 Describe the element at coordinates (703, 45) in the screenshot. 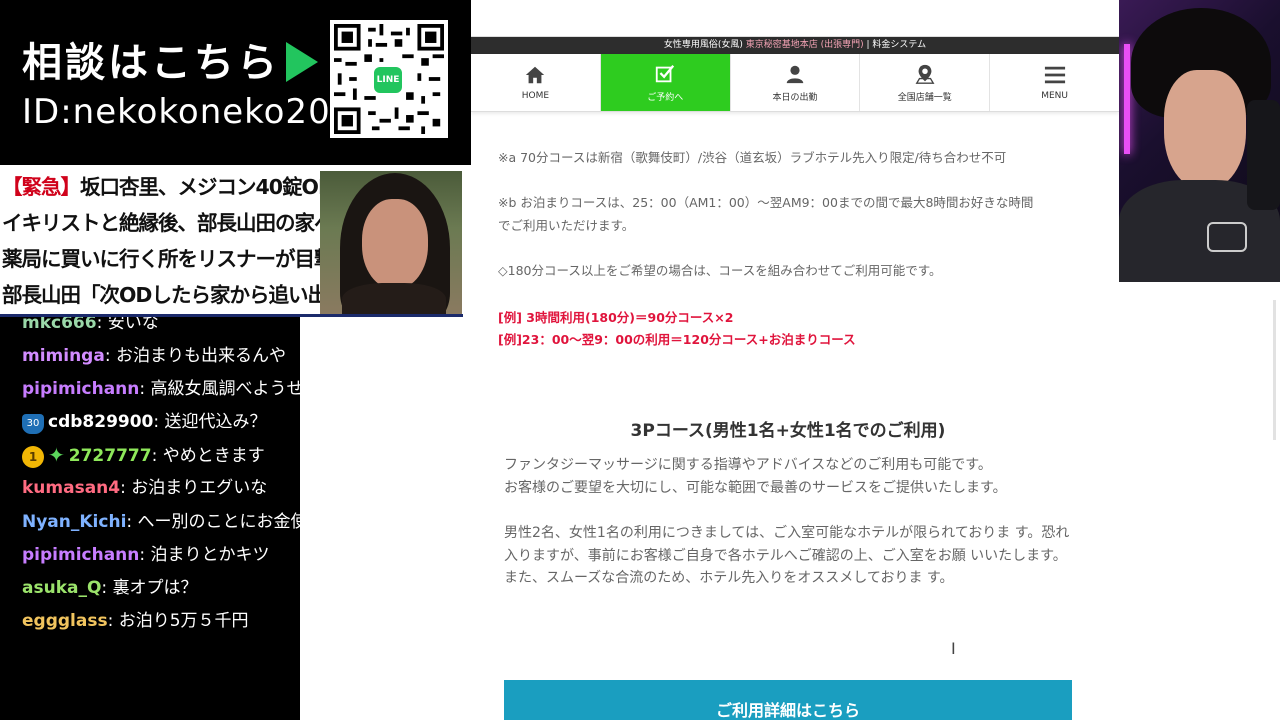

I see `site-category: 女性専用風俗(女風)` at that location.